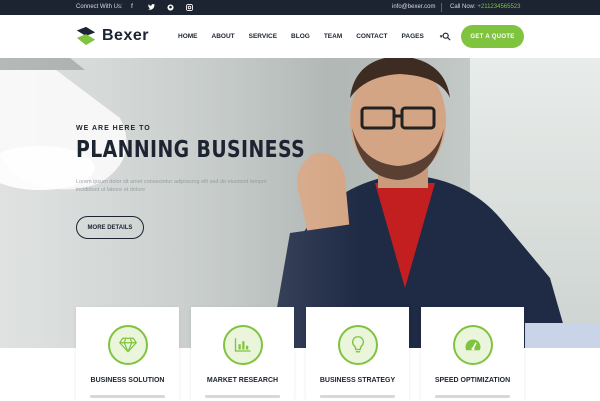 Image resolution: width=600 pixels, height=401 pixels. What do you see at coordinates (170, 7) in the screenshot?
I see `github-icon` at bounding box center [170, 7].